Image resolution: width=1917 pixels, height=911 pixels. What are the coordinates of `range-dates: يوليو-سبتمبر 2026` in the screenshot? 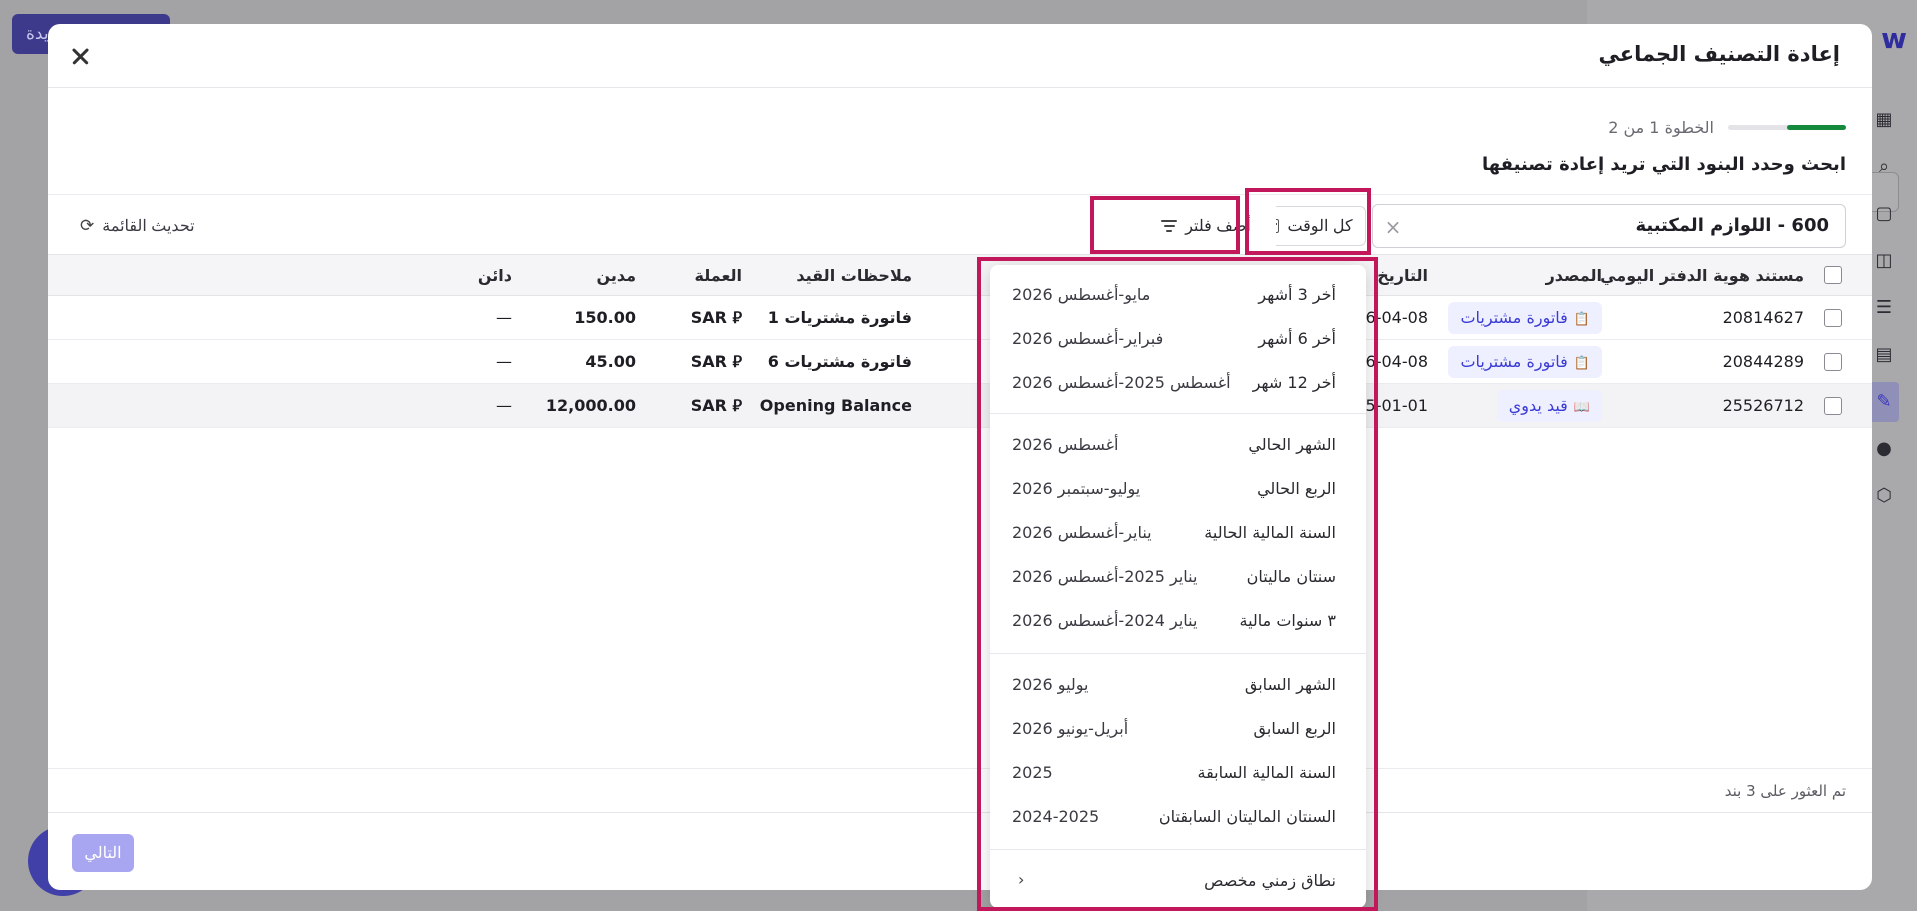 It's located at (1076, 488).